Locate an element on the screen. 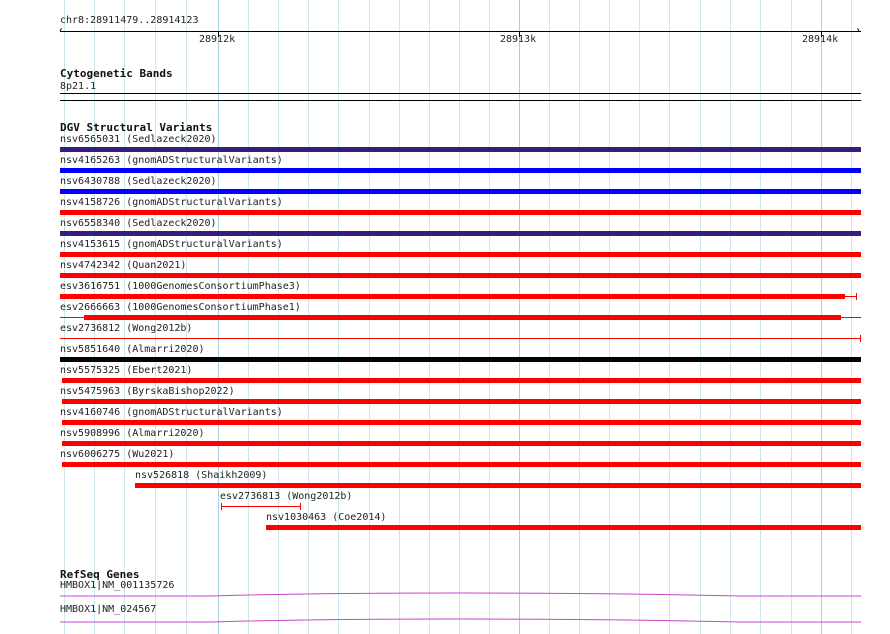  variant-label: nsv5908996 (Almarri2020) is located at coordinates (132, 433).